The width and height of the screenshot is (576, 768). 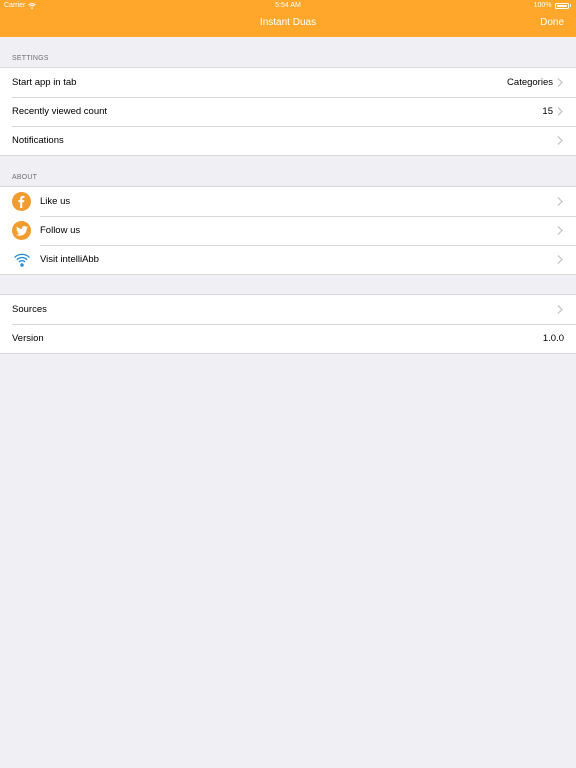 I want to click on battery-icon, so click(x=561, y=5).